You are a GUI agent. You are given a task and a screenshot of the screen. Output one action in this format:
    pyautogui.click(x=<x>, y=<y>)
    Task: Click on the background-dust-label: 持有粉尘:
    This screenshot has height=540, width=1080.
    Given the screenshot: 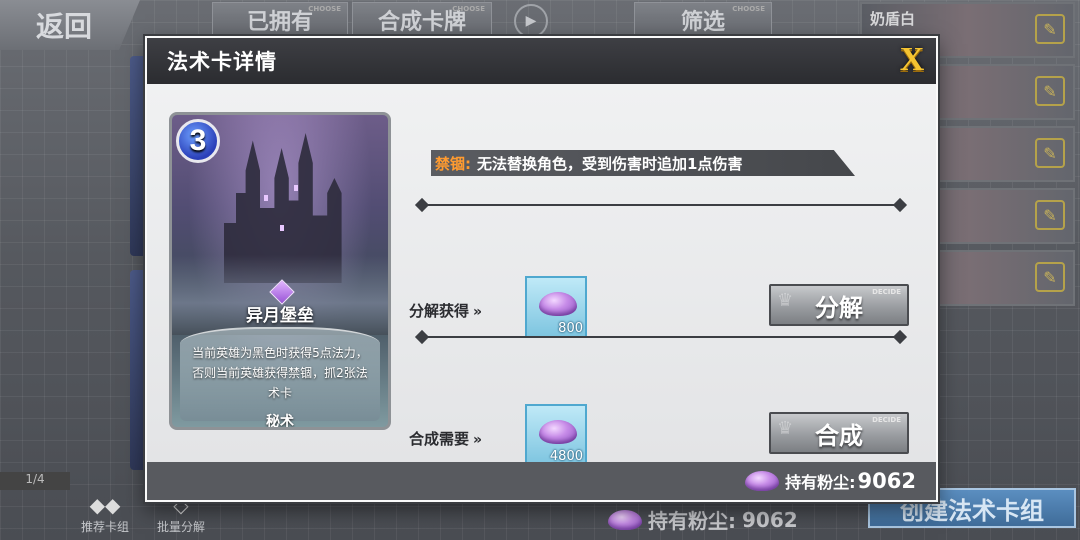 What is the action you would take?
    pyautogui.click(x=692, y=521)
    